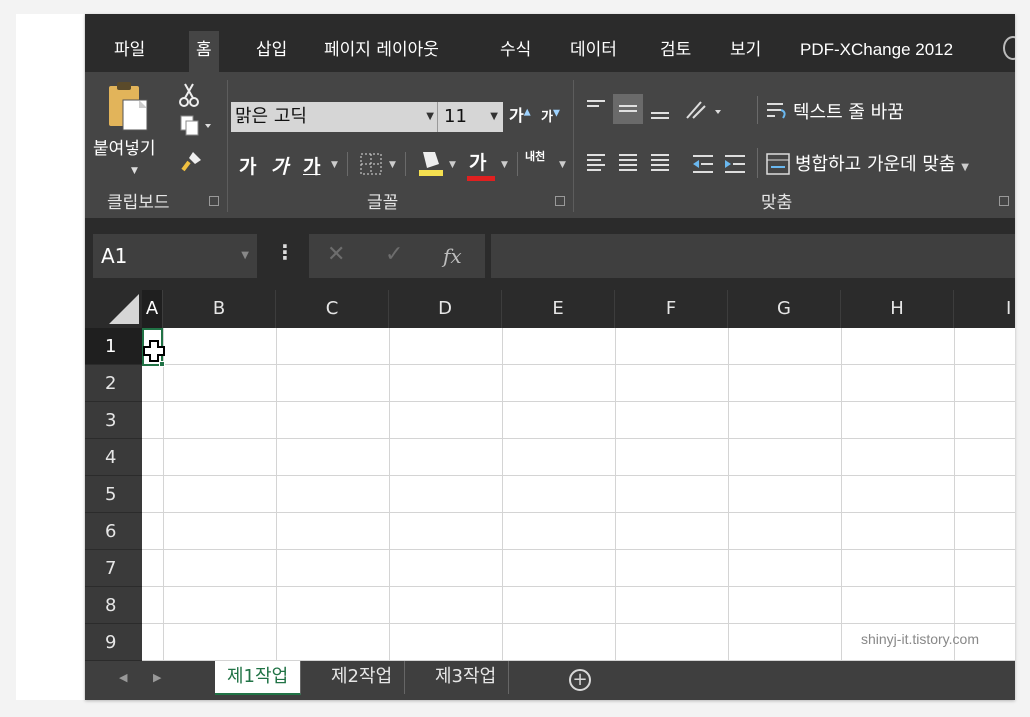 The image size is (1030, 717). I want to click on tab-pdf-xchange: PDF-XChange 2012, so click(876, 51).